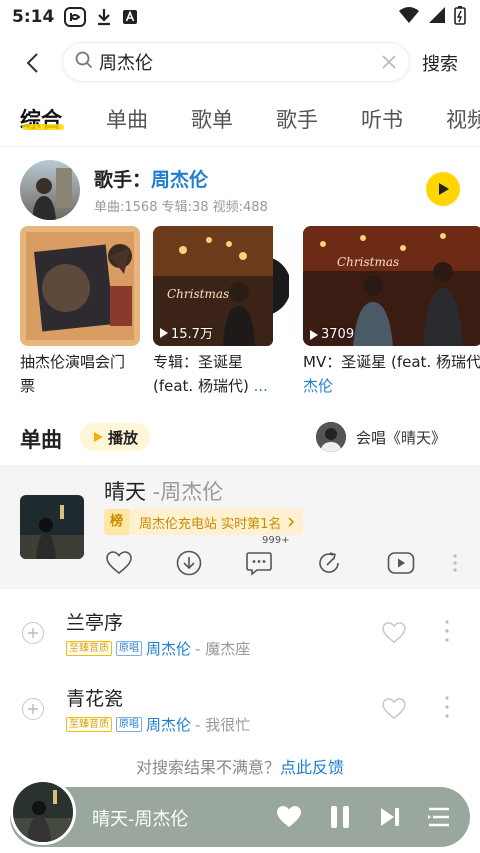 Image resolution: width=480 pixels, height=853 pixels. What do you see at coordinates (391, 386) in the screenshot?
I see `caption-artist-link: 杰伦` at bounding box center [391, 386].